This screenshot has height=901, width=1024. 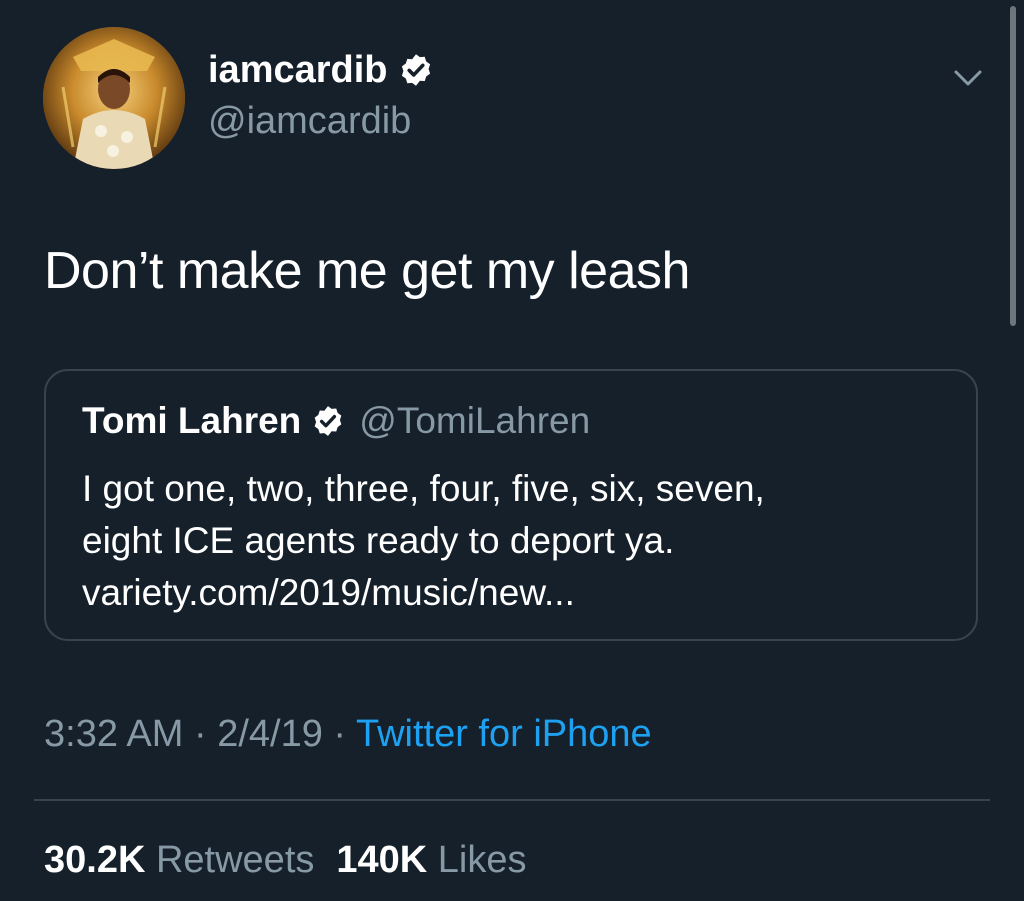 What do you see at coordinates (482, 860) in the screenshot?
I see `likes-label: Likes` at bounding box center [482, 860].